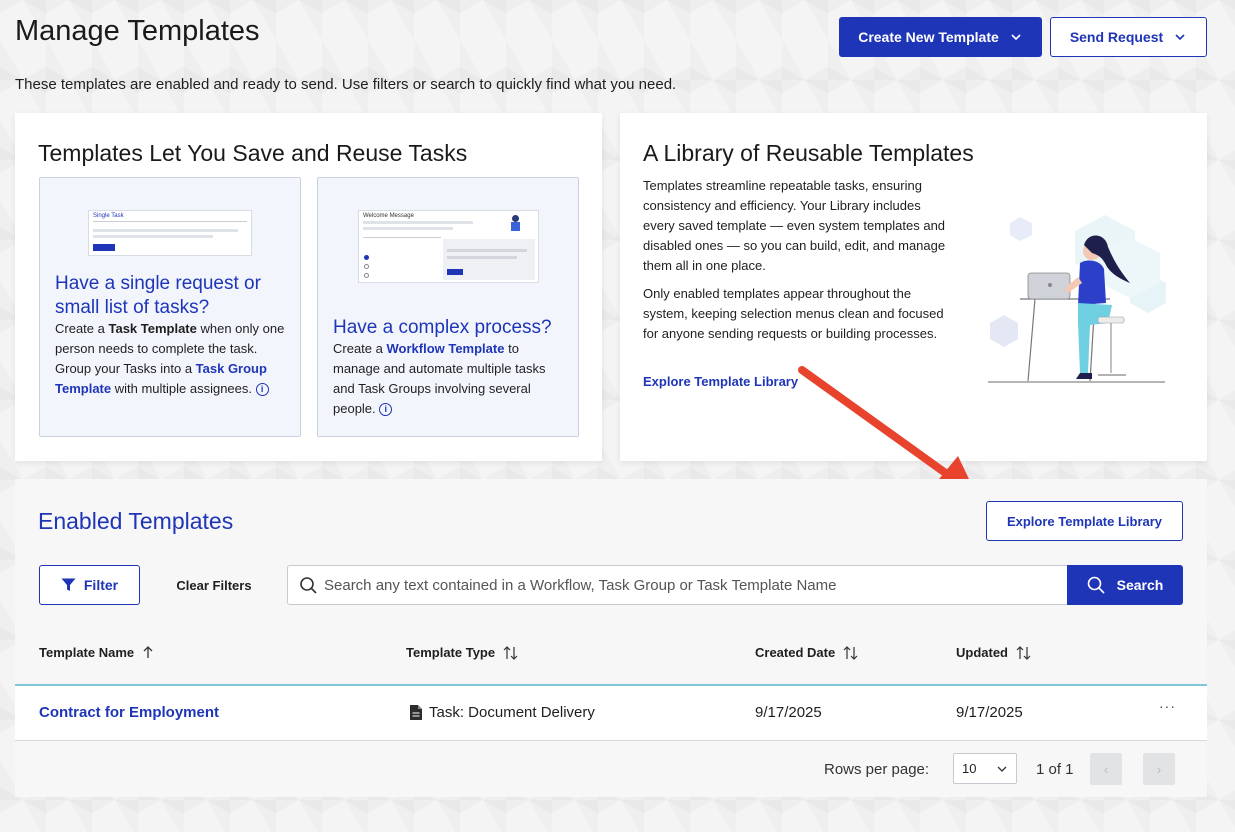 The image size is (1235, 832). I want to click on column-header-template-type: Template Type, so click(462, 652).